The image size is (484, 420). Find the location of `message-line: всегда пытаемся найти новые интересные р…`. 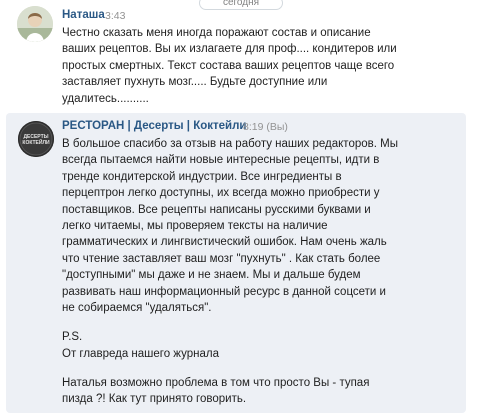

message-line: всегда пытаемся найти новые интересные р… is located at coordinates (221, 160).